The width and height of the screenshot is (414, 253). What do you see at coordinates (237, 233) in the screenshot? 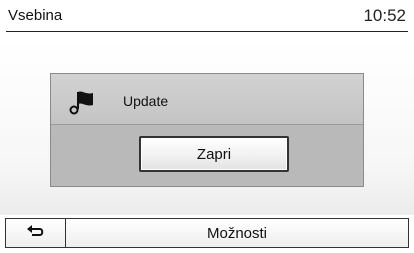
I see `options-button: Možnosti` at bounding box center [237, 233].